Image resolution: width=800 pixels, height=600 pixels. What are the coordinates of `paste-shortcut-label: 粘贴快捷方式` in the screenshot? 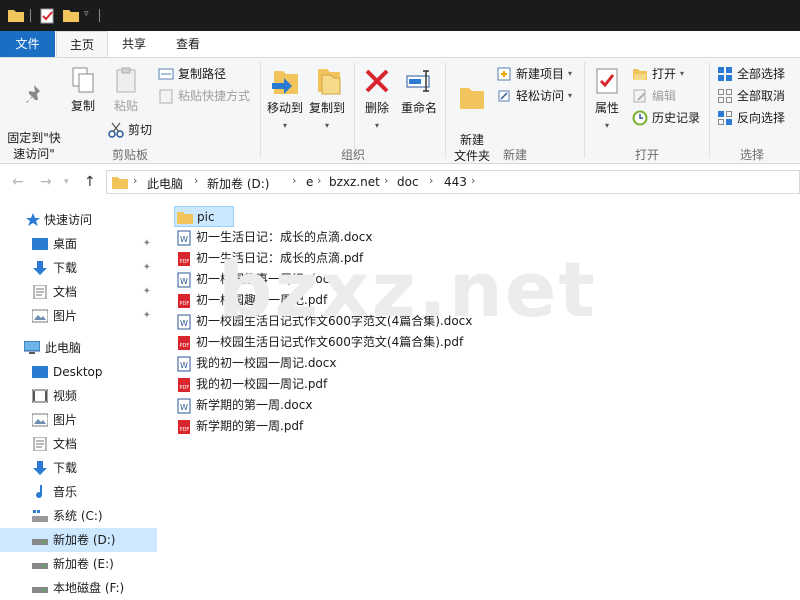 It's located at (214, 96).